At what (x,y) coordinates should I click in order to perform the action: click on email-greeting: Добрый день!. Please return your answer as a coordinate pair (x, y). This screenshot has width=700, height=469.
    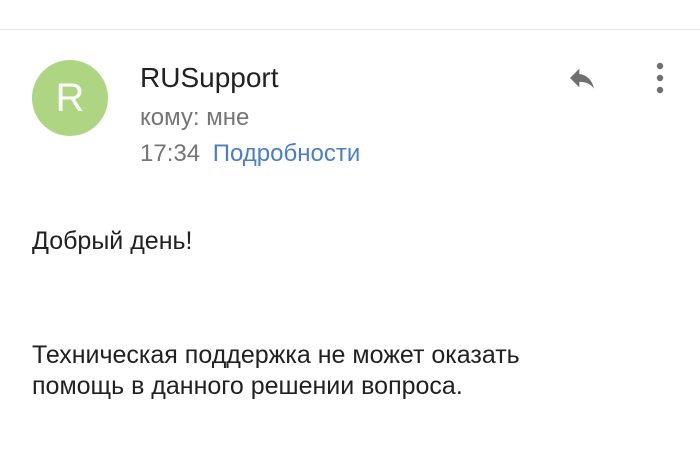
    Looking at the image, I should click on (112, 241).